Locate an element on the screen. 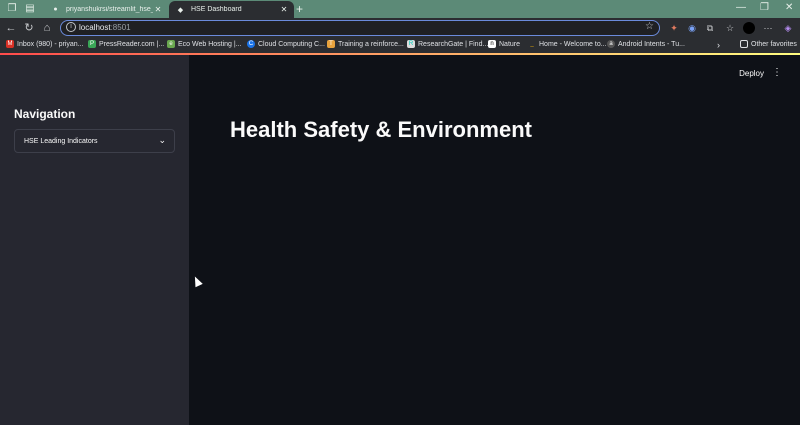  browser-toolbar: ← ↻ ⌂ i localhost:8501 ☆ ✦ ◉ ⧉ ☆ ⋯ ◈ is located at coordinates (400, 28).